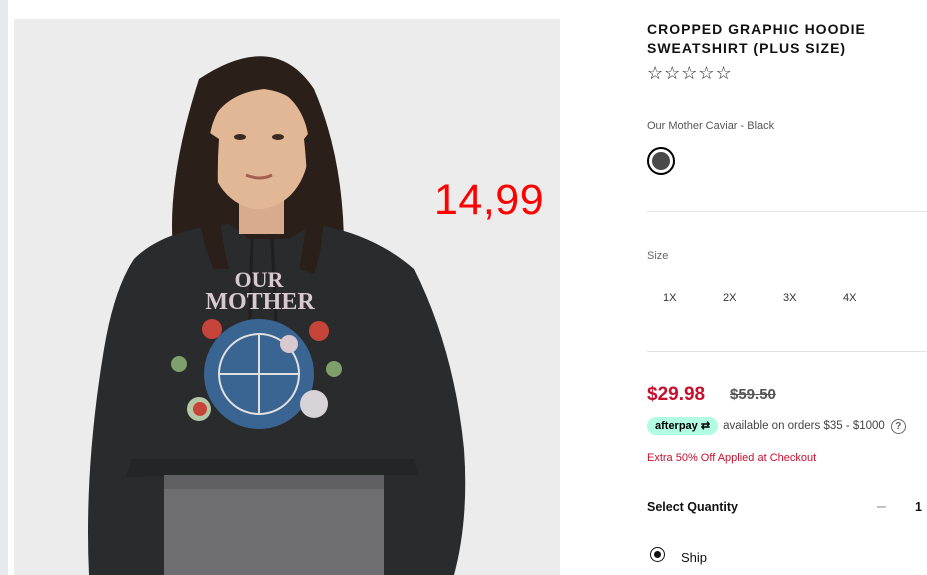 This screenshot has width=927, height=575. I want to click on quantity-decrease-button: –, so click(881, 507).